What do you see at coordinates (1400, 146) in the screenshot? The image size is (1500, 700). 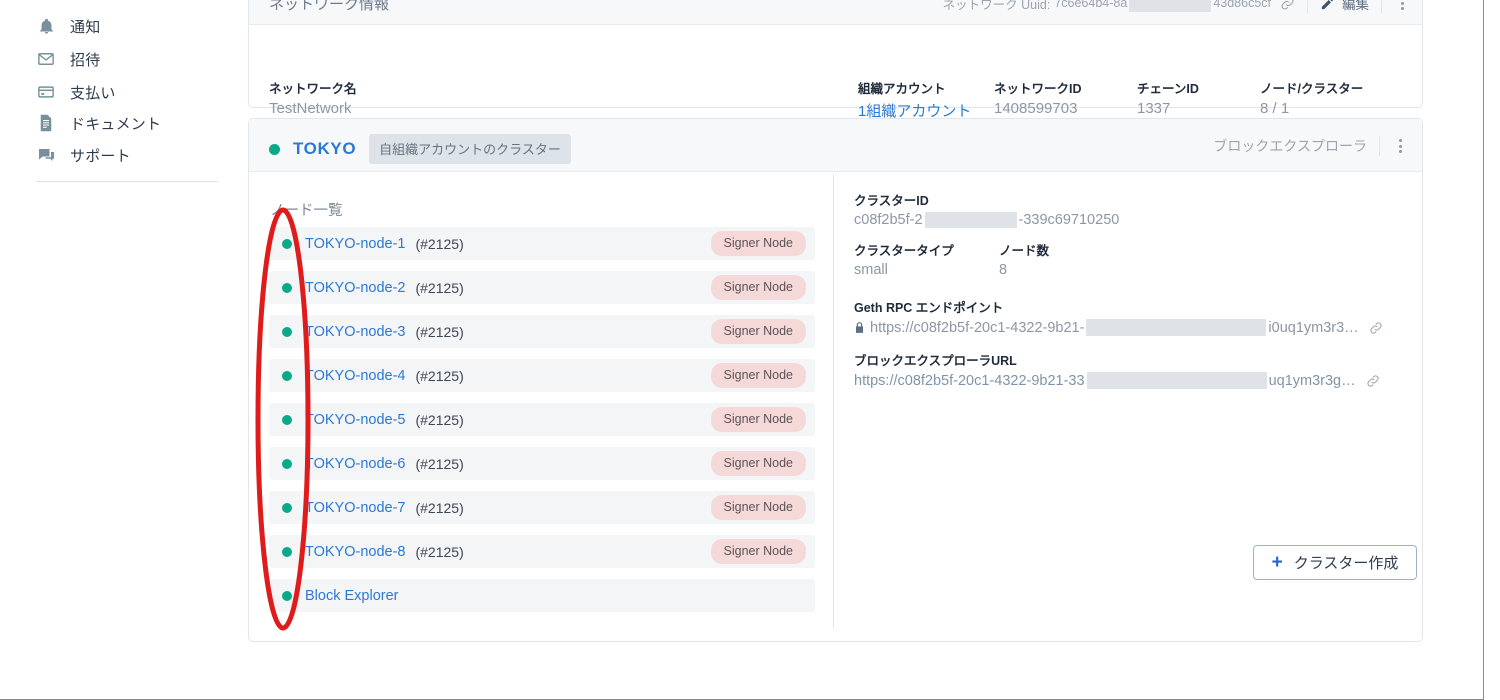 I see `cluster-more-menu-icon` at bounding box center [1400, 146].